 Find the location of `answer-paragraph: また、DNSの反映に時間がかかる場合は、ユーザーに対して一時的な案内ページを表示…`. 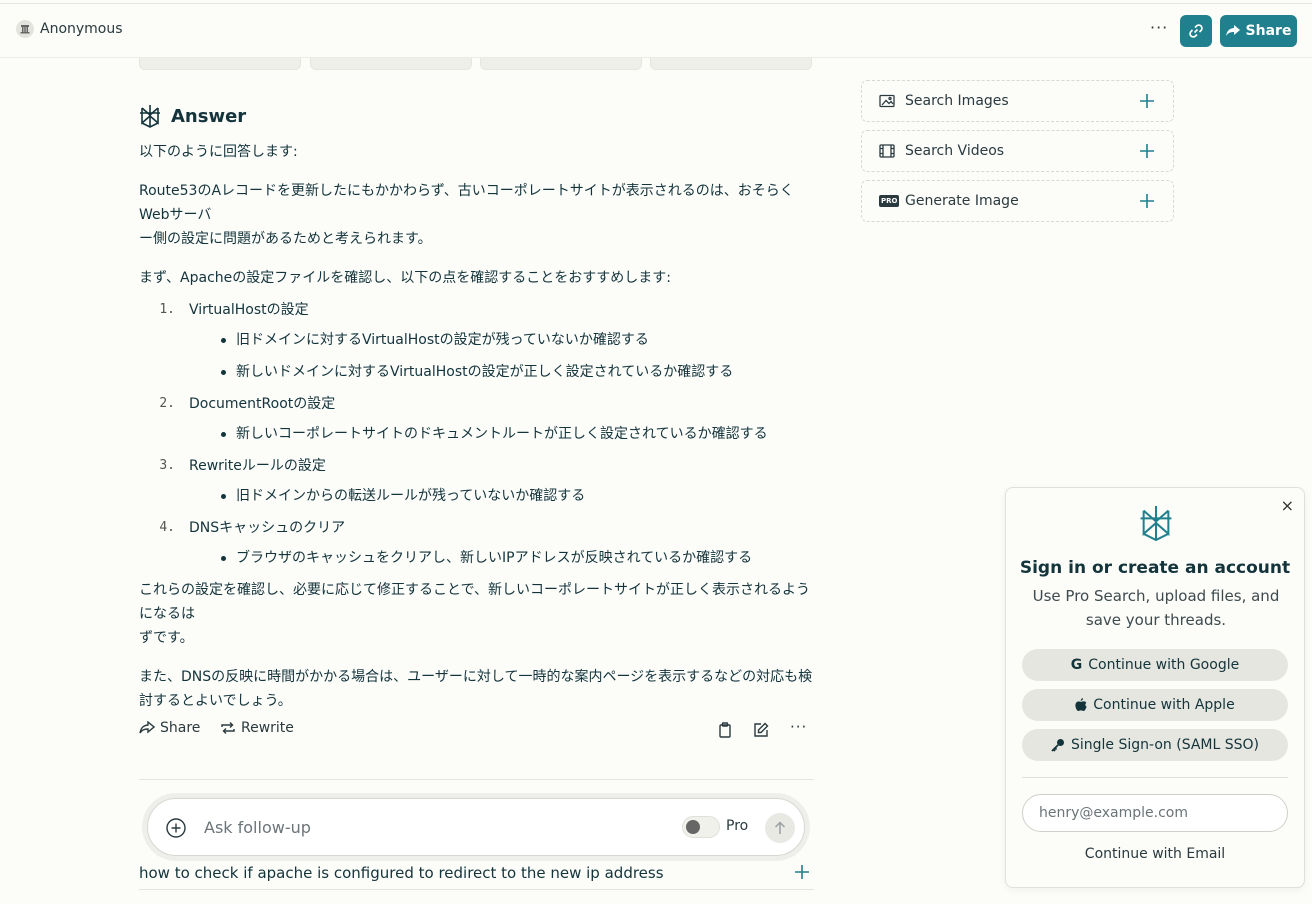

answer-paragraph: また、DNSの反映に時間がかかる場合は、ユーザーに対して一時的な案内ページを表示… is located at coordinates (476, 689).